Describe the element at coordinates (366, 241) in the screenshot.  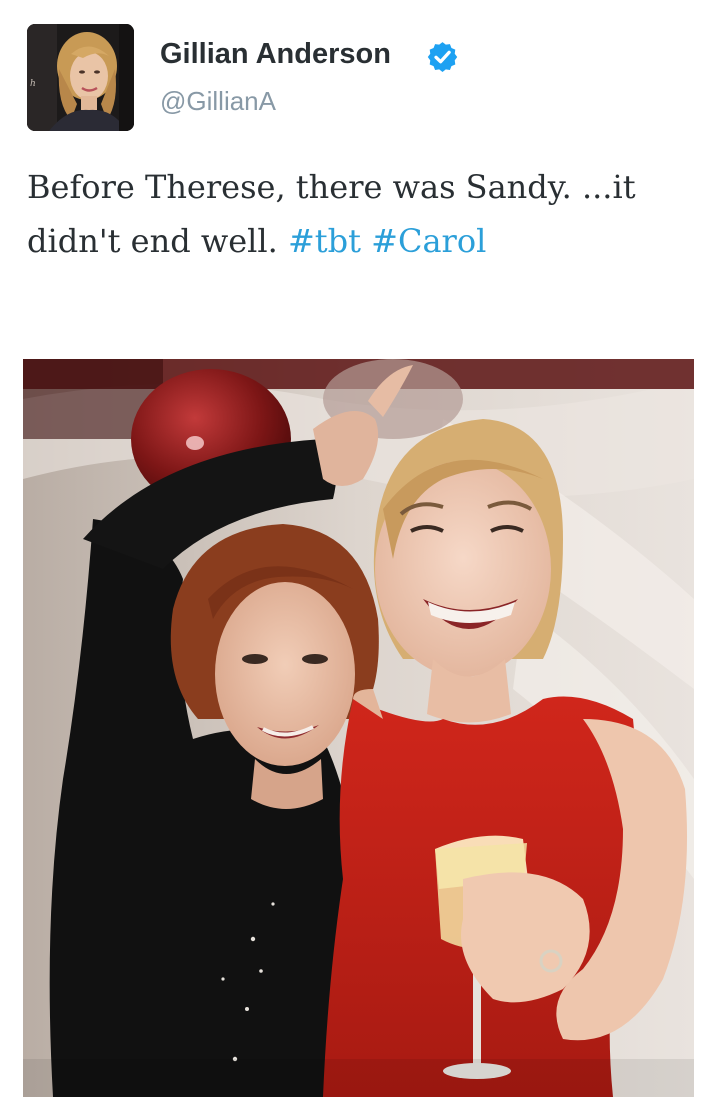
I see `tweet-text-spacer` at that location.